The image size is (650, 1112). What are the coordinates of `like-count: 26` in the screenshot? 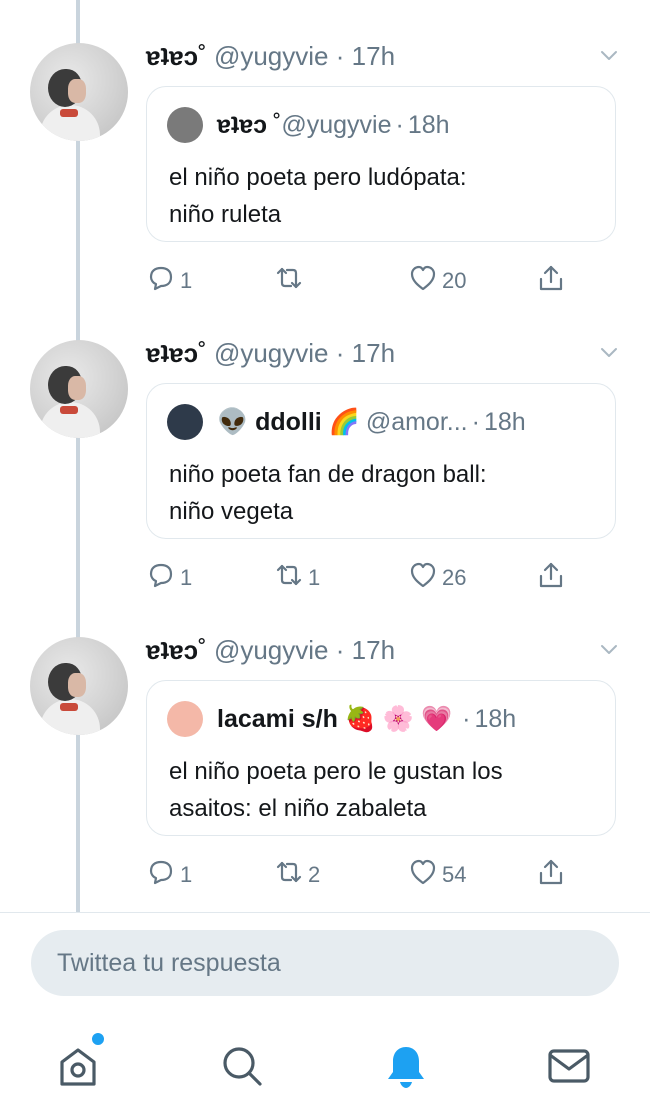 It's located at (454, 577).